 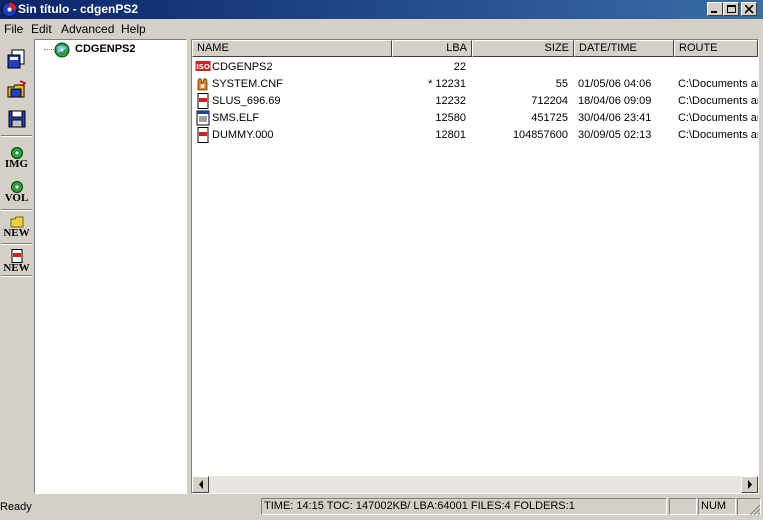 I want to click on new-project-button, so click(x=16, y=59).